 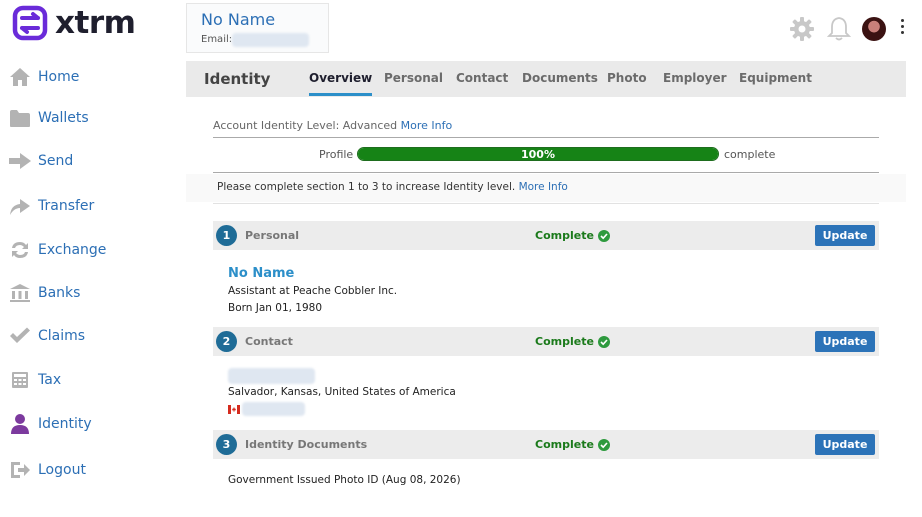 I want to click on email-value-redacted, so click(x=270, y=40).